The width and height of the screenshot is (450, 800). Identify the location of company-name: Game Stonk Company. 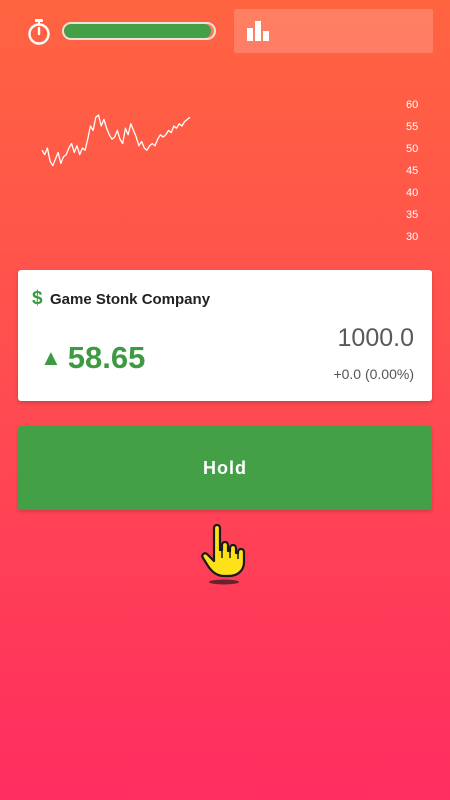
(130, 299).